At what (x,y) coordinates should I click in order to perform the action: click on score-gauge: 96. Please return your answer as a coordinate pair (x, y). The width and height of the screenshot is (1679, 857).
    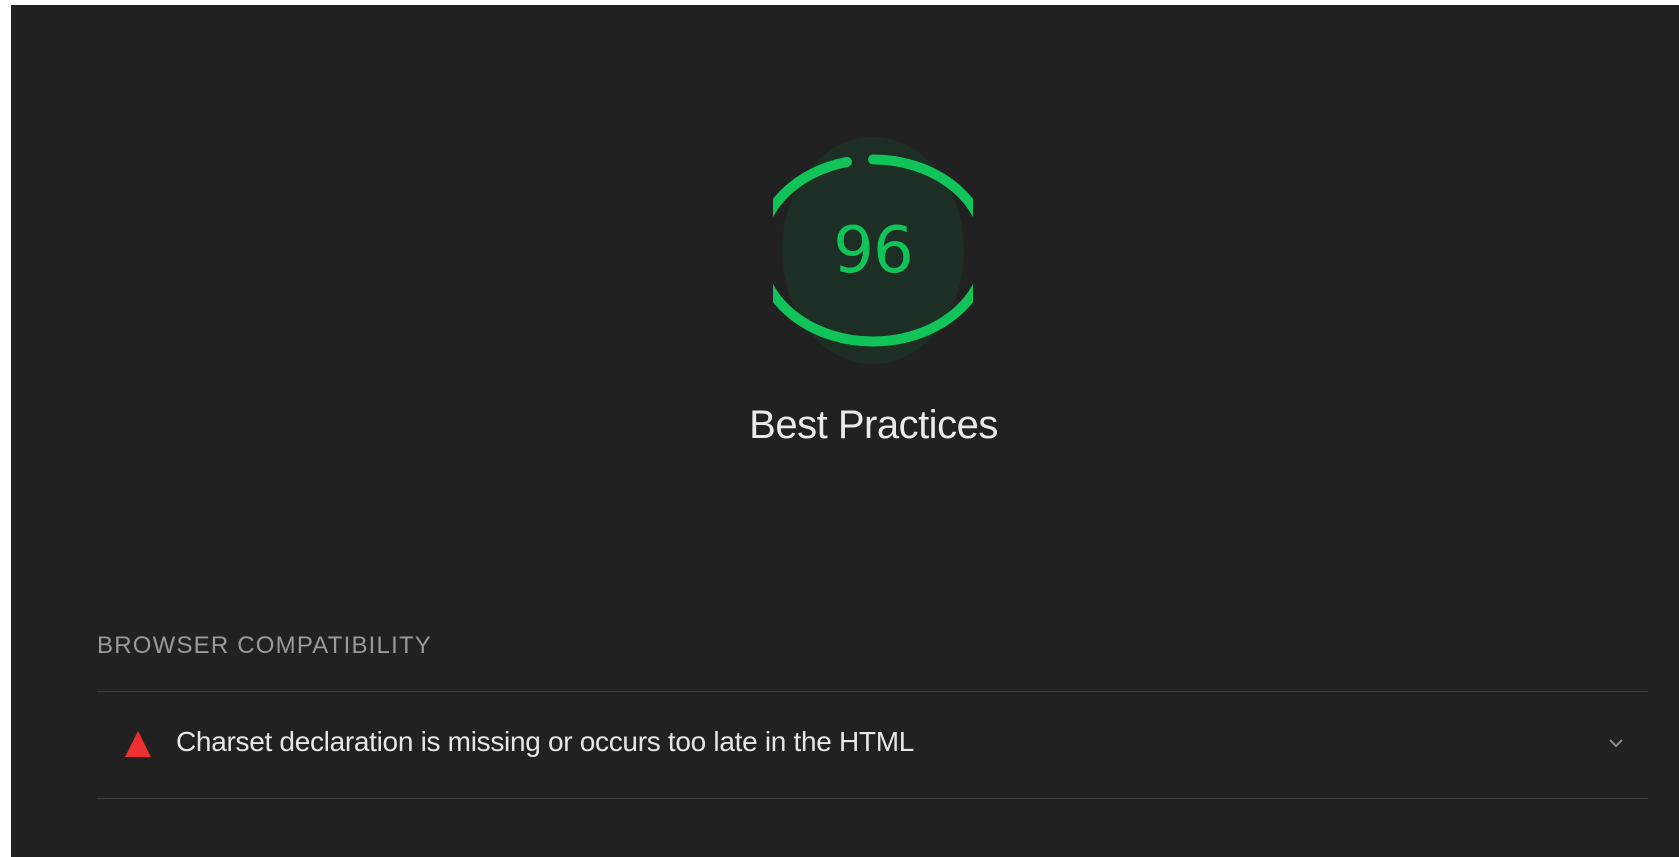
    Looking at the image, I should click on (873, 250).